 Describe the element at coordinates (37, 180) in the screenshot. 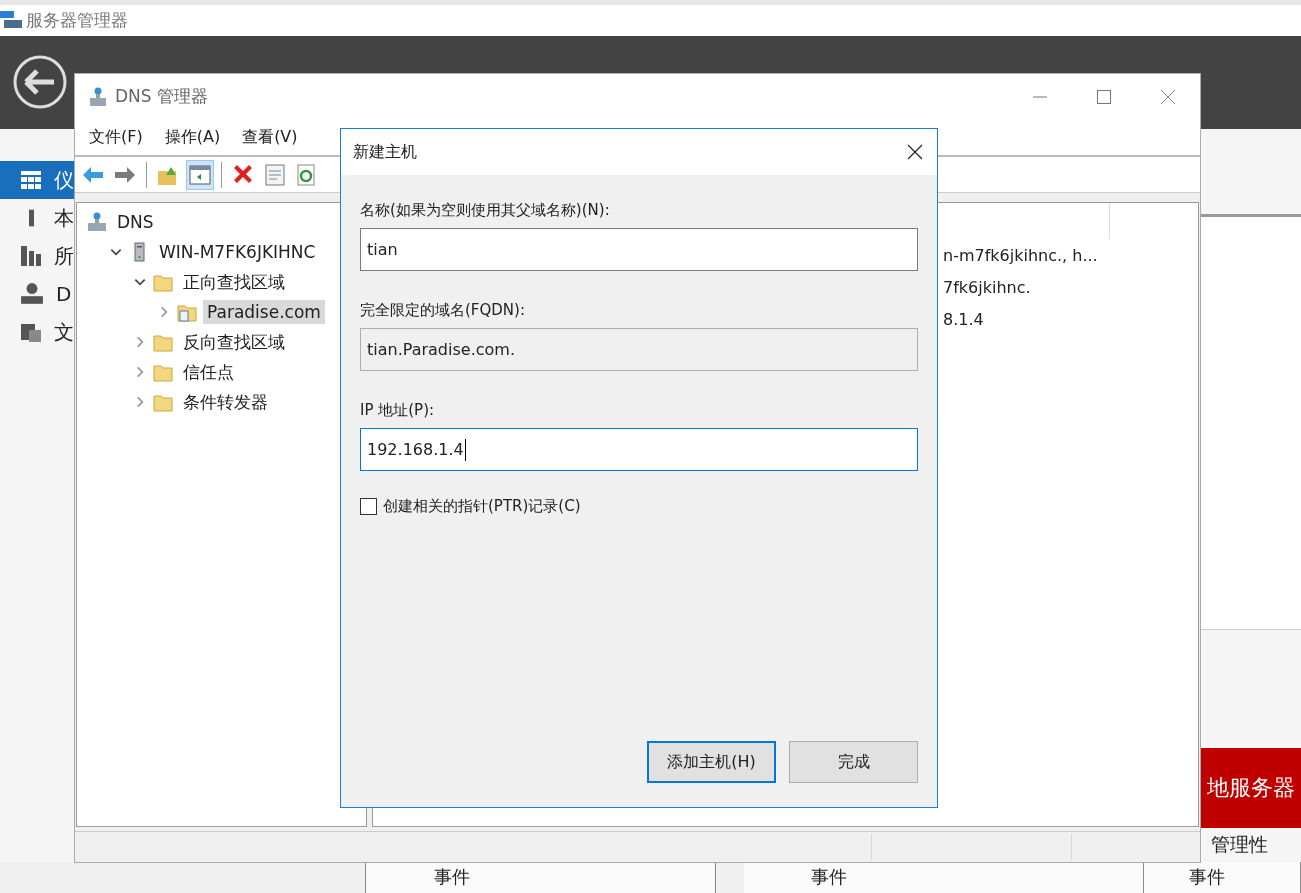

I see `sidebar-item: 仪` at that location.